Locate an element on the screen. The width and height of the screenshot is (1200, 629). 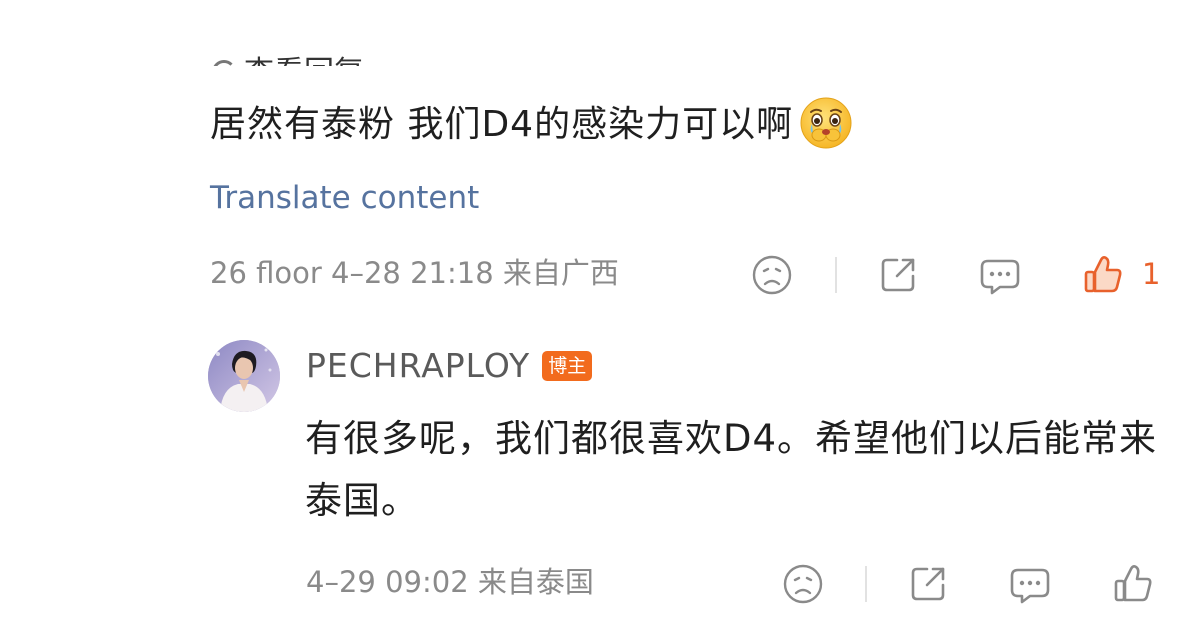
avatar is located at coordinates (244, 376).